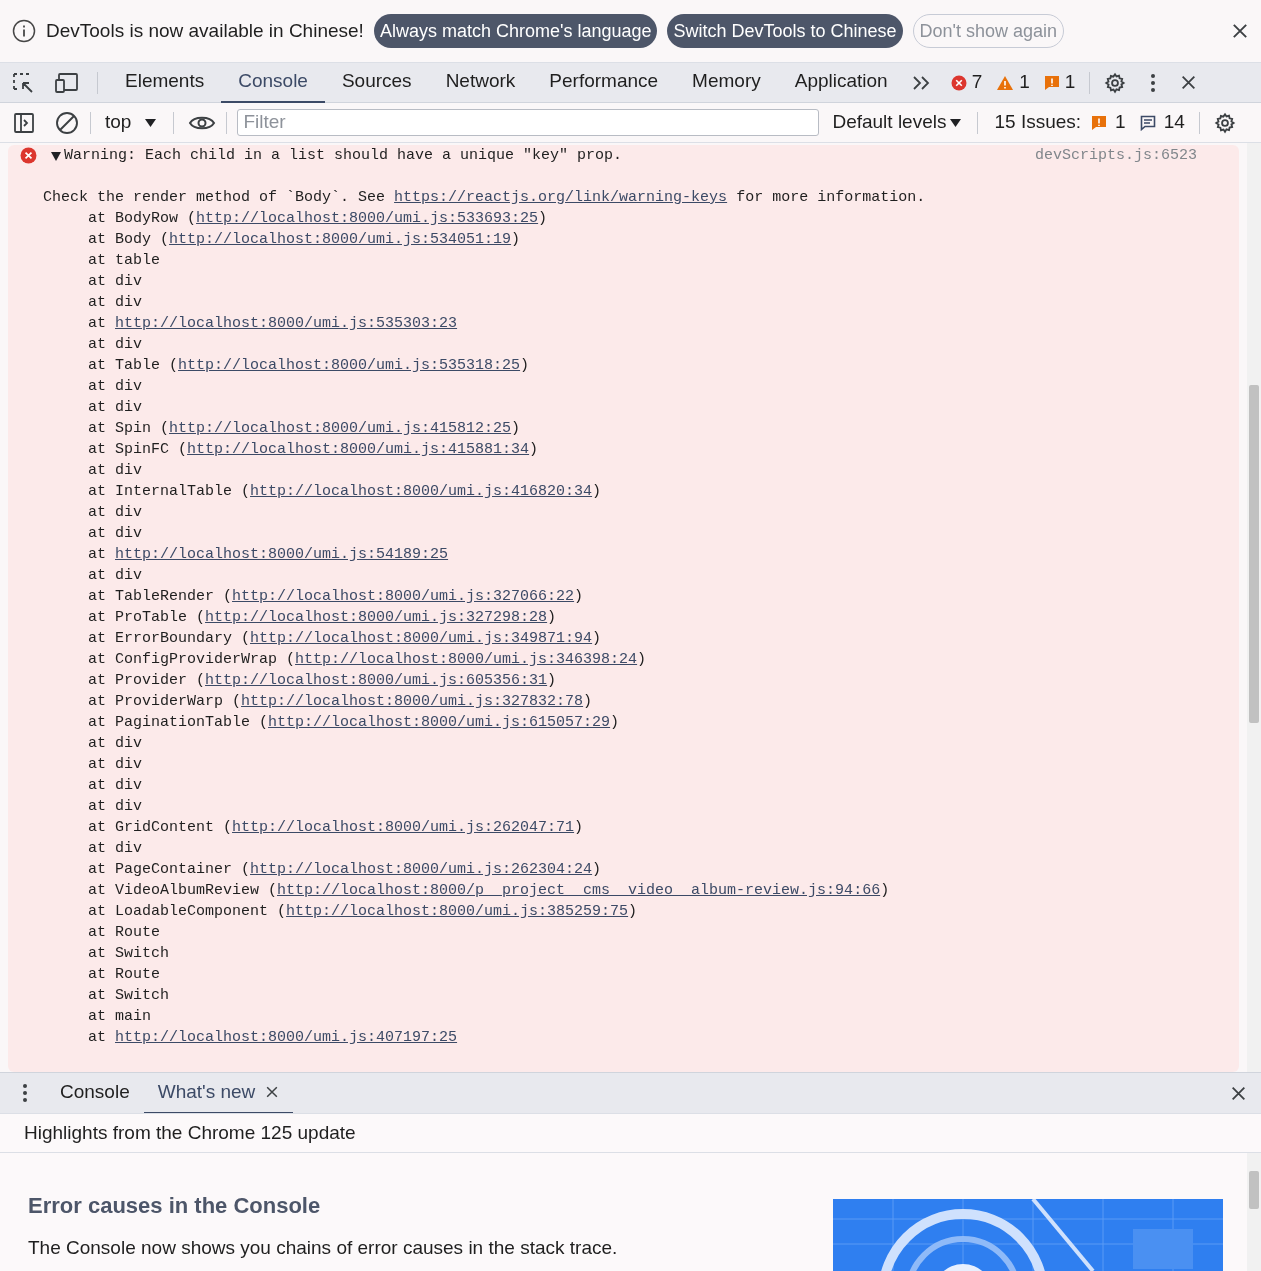 The width and height of the screenshot is (1261, 1271). What do you see at coordinates (286, 323) in the screenshot?
I see `source-link: http://localhost:8000/umi.js:535303:23` at bounding box center [286, 323].